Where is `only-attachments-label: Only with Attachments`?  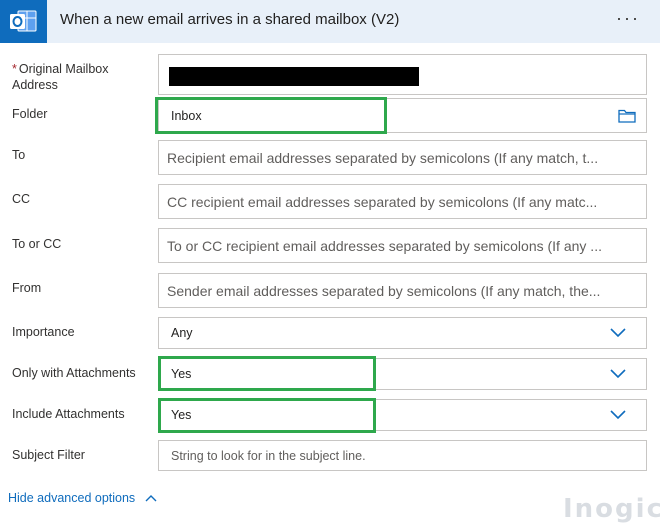 only-attachments-label: Only with Attachments is located at coordinates (74, 373).